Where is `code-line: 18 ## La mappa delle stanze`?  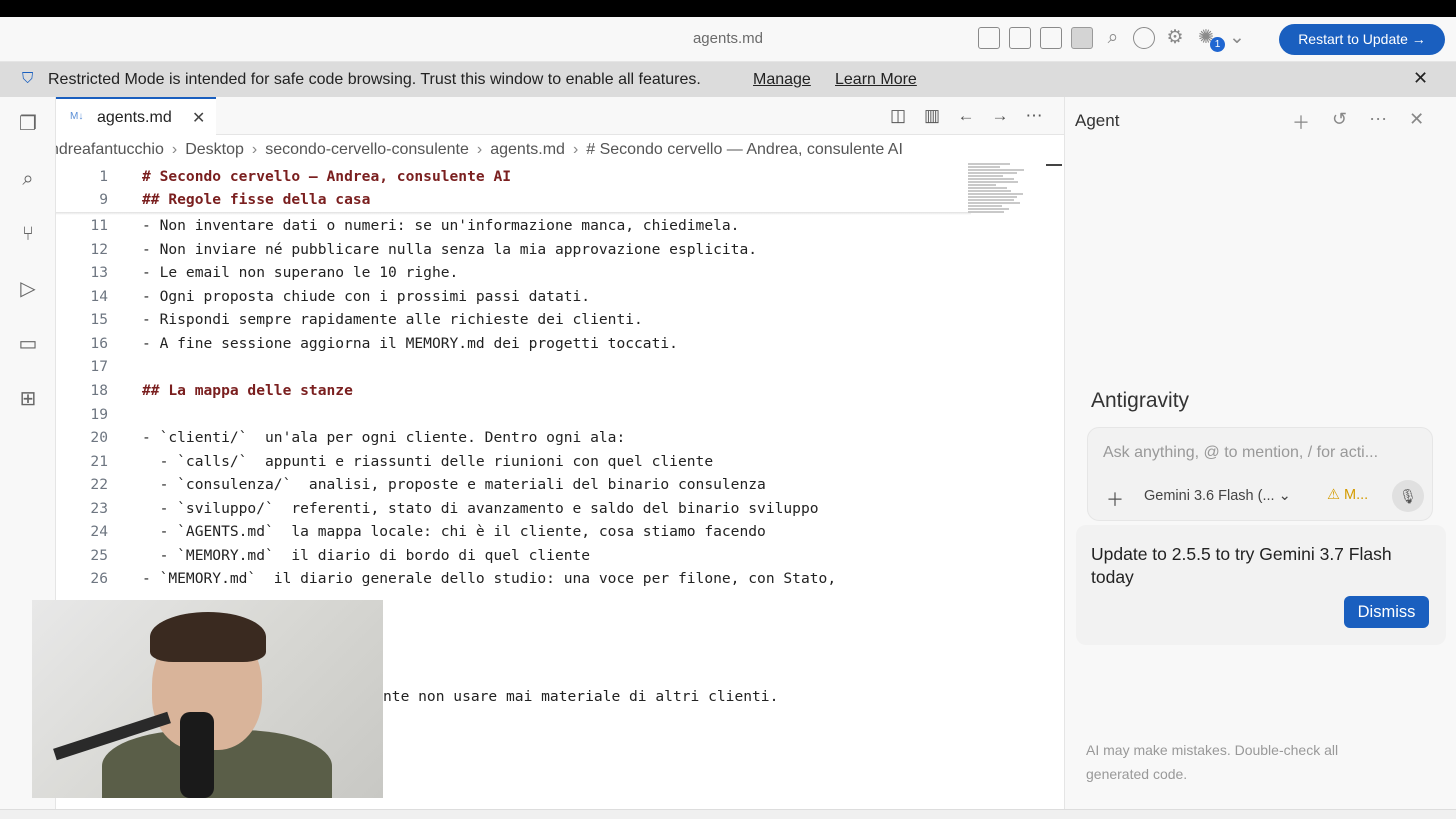
code-line: 18 ## La mappa delle stanze is located at coordinates (560, 390).